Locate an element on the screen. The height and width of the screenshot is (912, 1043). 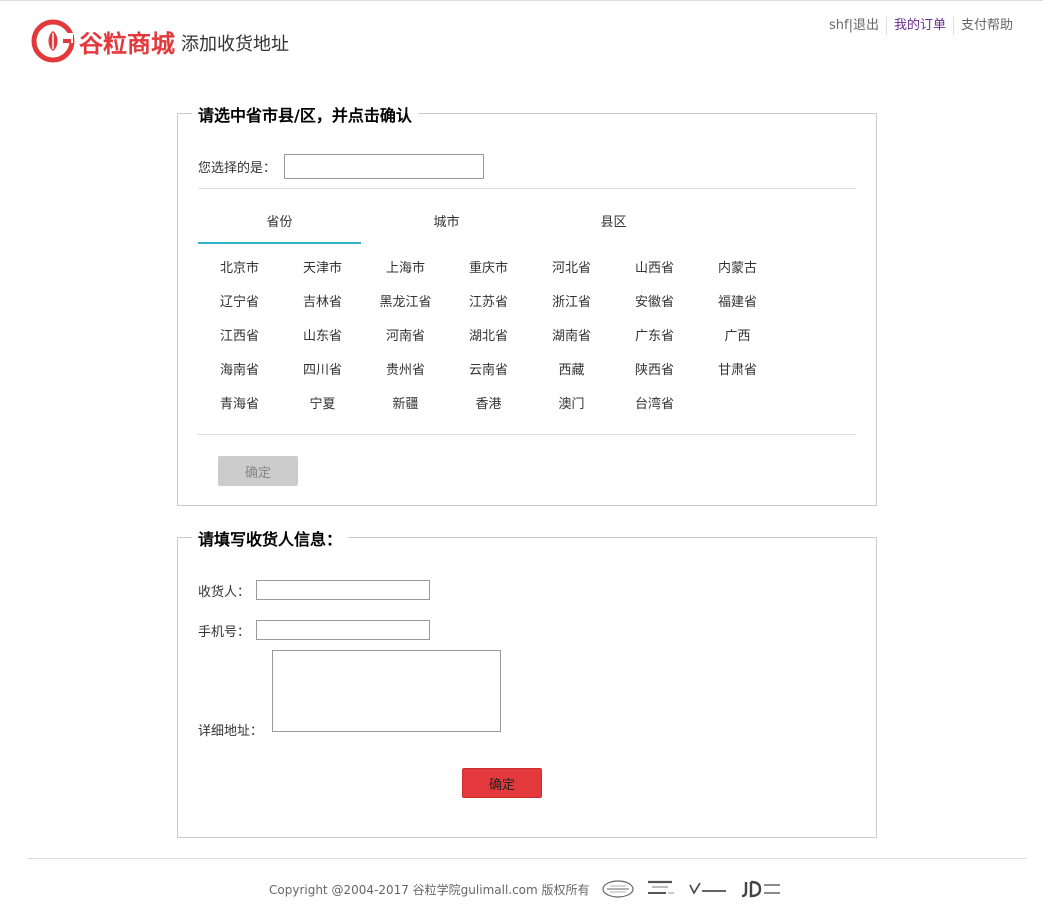
province-item: 天津市 is located at coordinates (322, 269).